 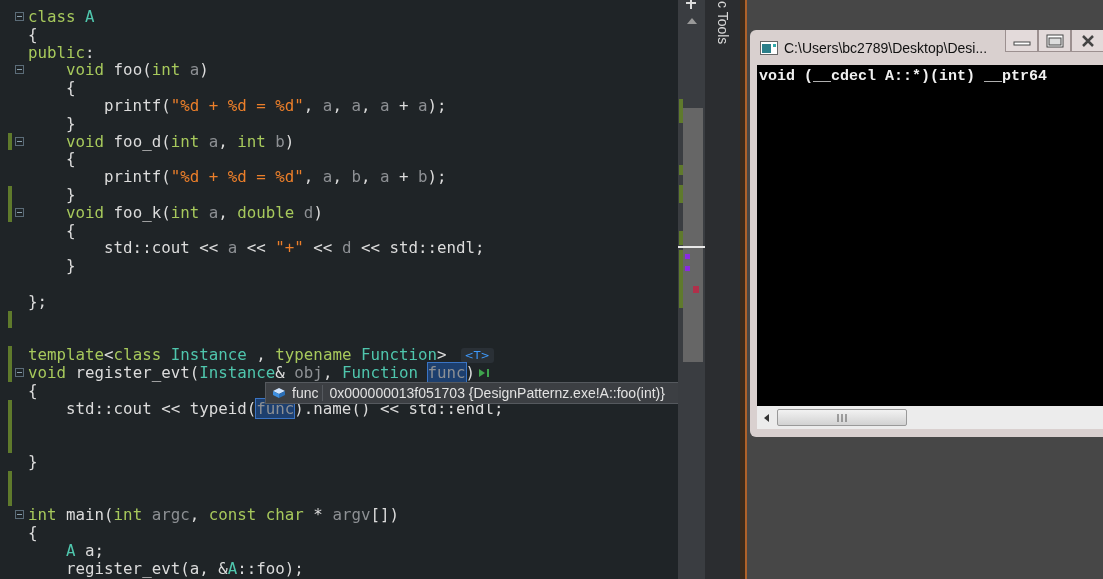 I want to click on close-icon, so click(x=1087, y=40).